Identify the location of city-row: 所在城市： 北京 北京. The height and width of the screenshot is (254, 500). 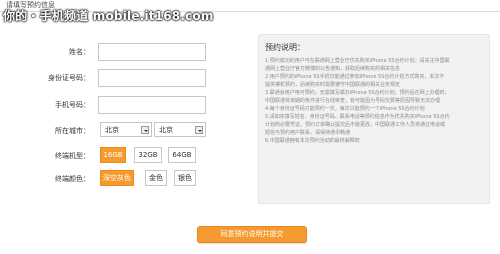
(110, 131).